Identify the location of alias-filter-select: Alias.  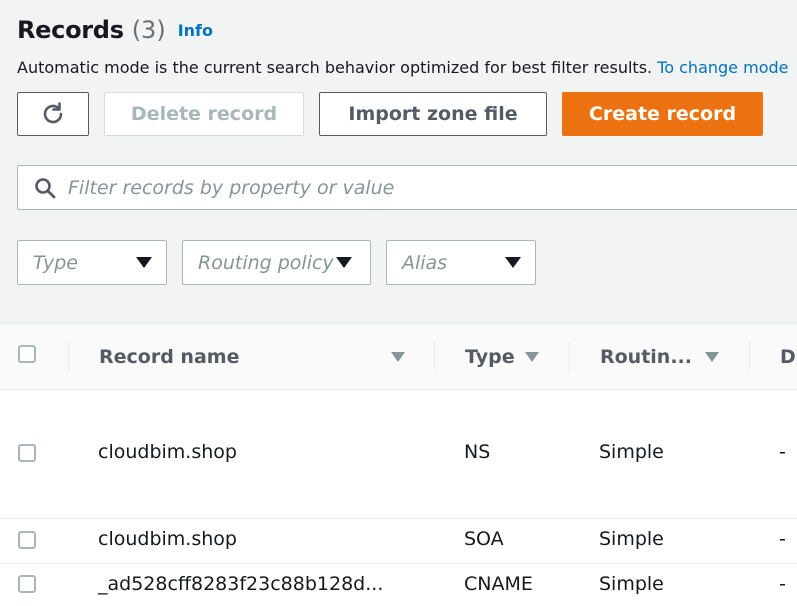
(461, 262).